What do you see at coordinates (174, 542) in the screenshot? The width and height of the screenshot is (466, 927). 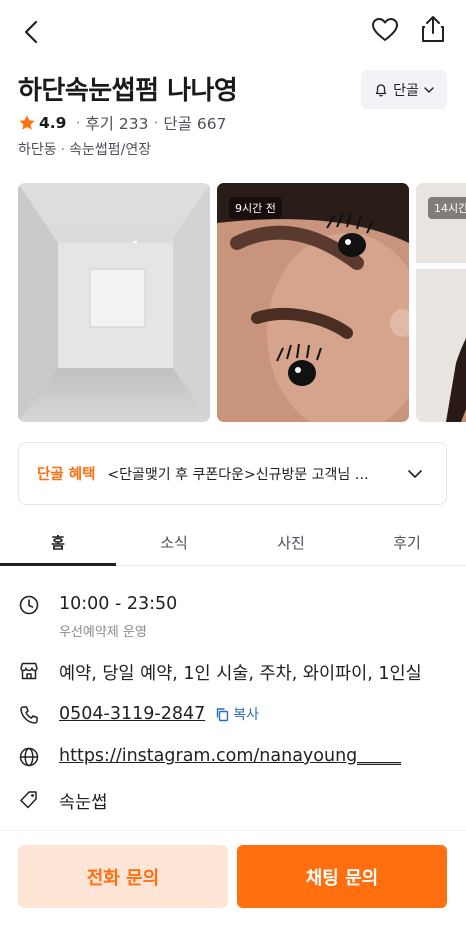 I see `tab-news: 소식` at bounding box center [174, 542].